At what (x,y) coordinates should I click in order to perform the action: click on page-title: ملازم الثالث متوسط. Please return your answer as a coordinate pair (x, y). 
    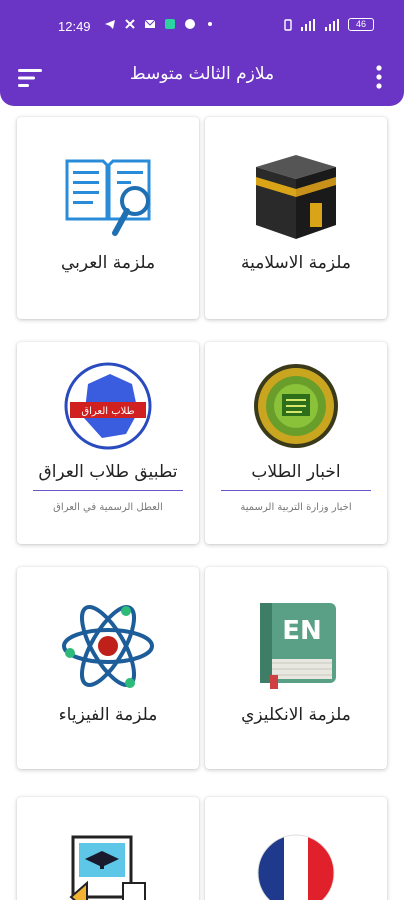
    Looking at the image, I should click on (202, 74).